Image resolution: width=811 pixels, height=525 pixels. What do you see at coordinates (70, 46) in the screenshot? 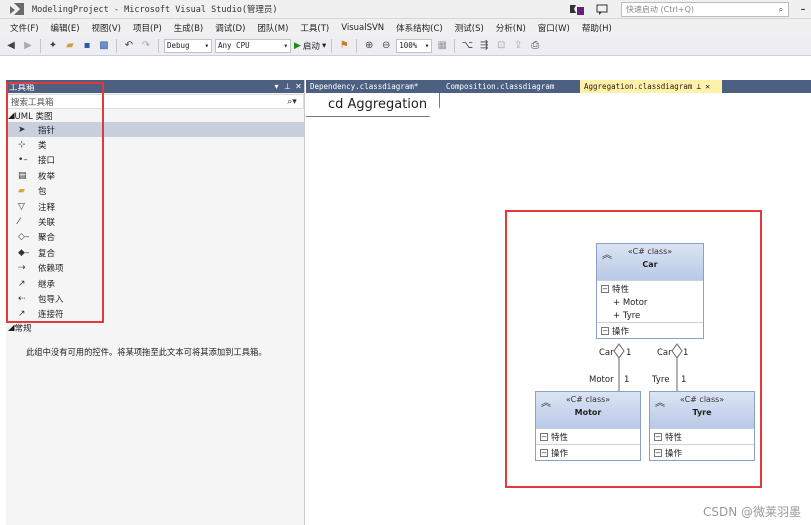
I see `open-folder-icon: ▰` at bounding box center [70, 46].